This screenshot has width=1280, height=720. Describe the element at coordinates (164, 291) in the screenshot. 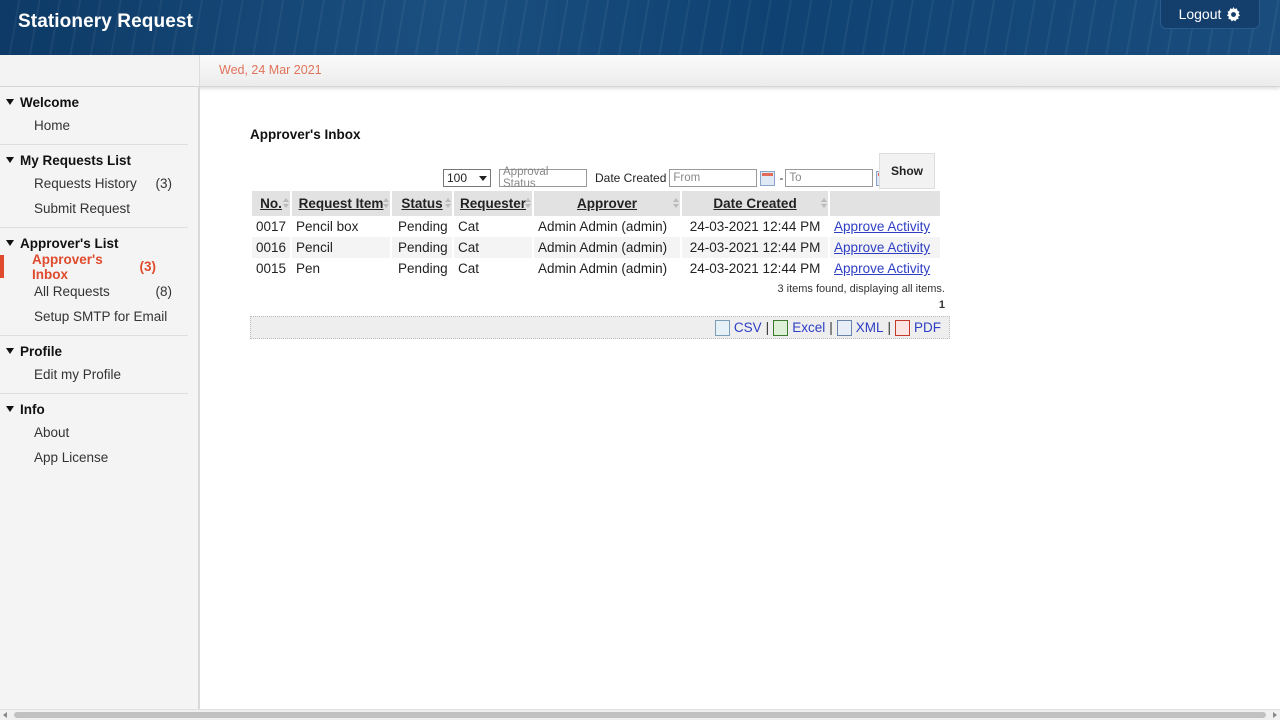

I see `count-badge: (8)` at that location.